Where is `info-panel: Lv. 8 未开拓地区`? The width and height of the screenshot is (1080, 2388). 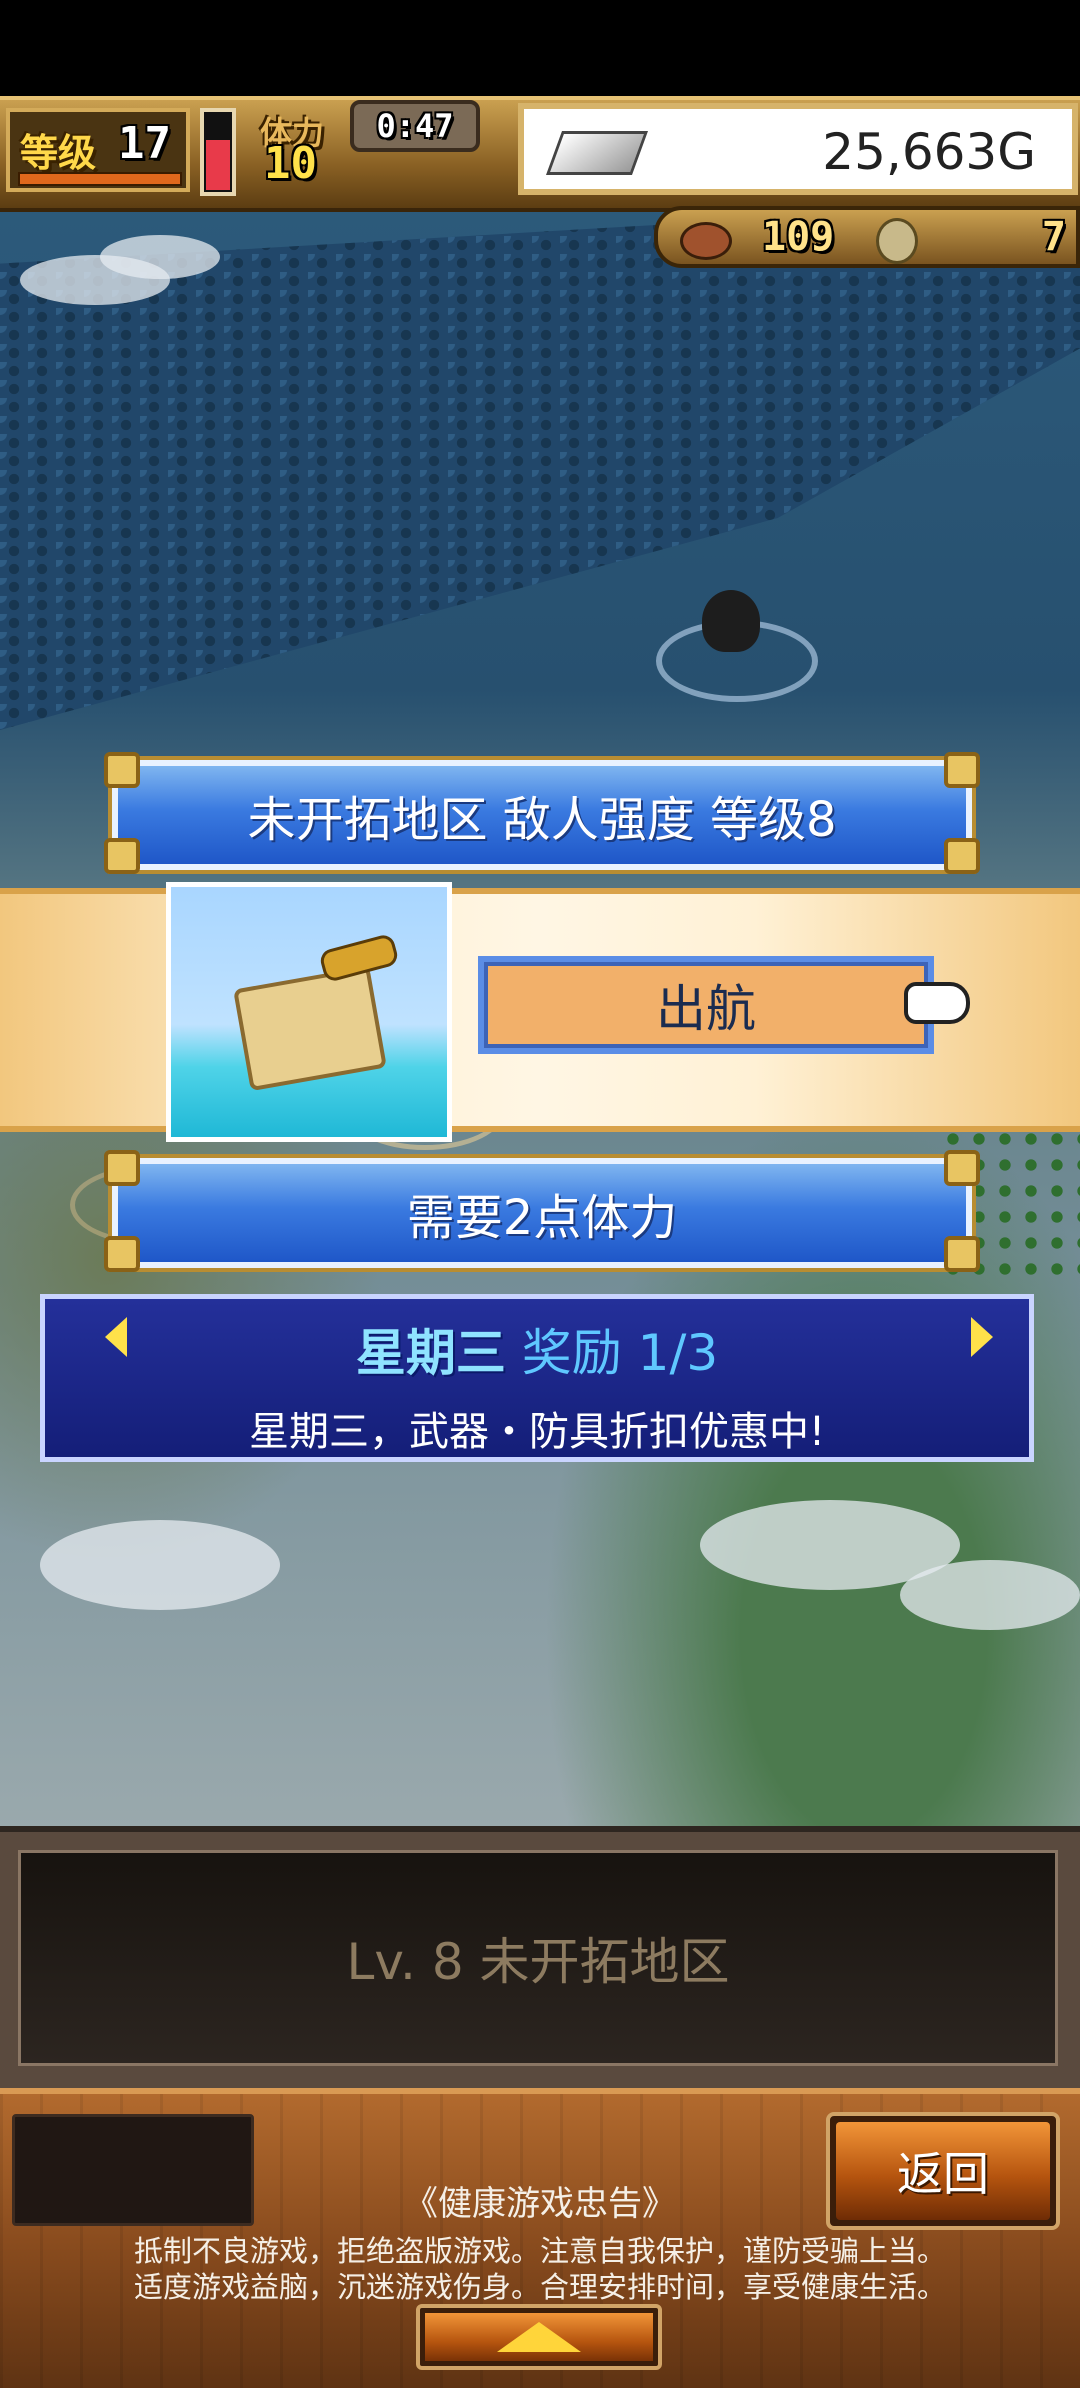
info-panel: Lv. 8 未开拓地区 is located at coordinates (538, 1958).